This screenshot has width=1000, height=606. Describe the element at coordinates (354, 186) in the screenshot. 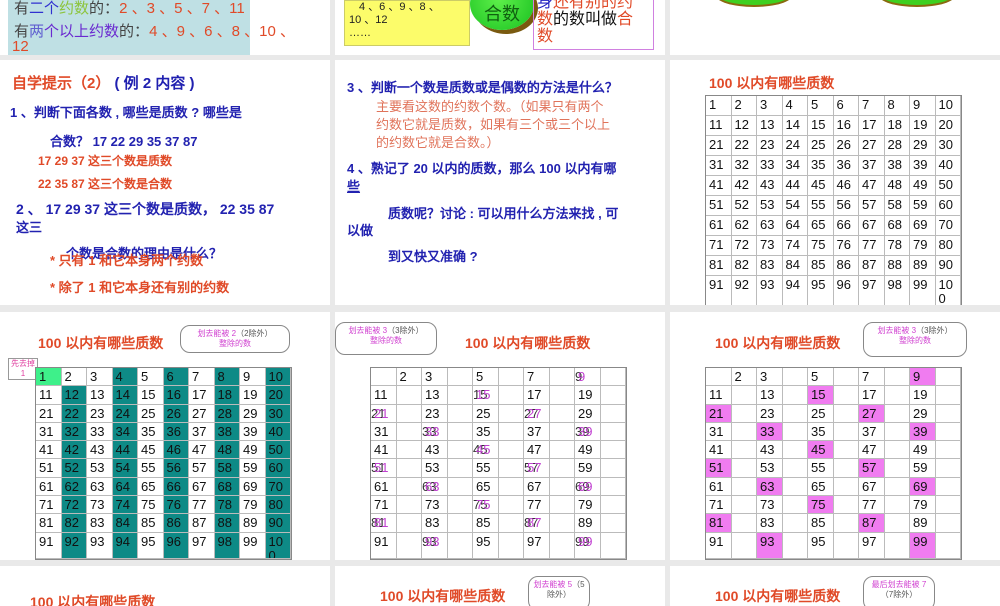

I see `question-4-cont: 些` at that location.